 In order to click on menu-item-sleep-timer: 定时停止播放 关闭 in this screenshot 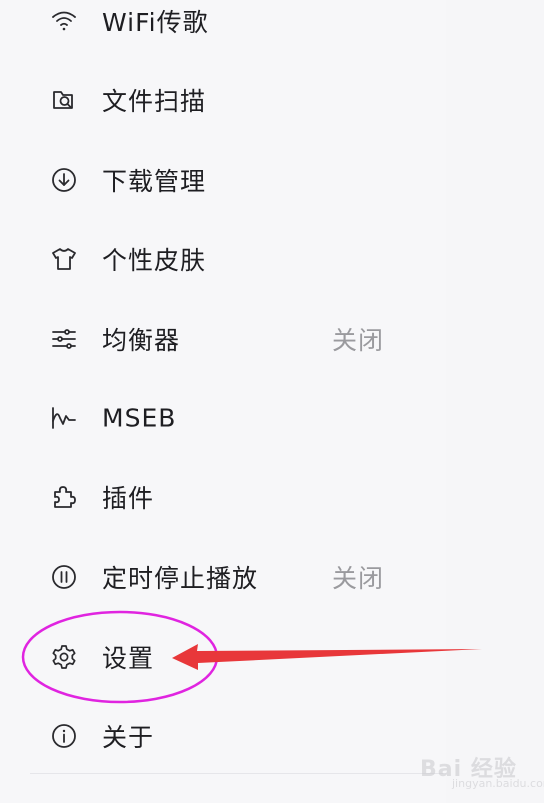, I will do `click(223, 577)`.